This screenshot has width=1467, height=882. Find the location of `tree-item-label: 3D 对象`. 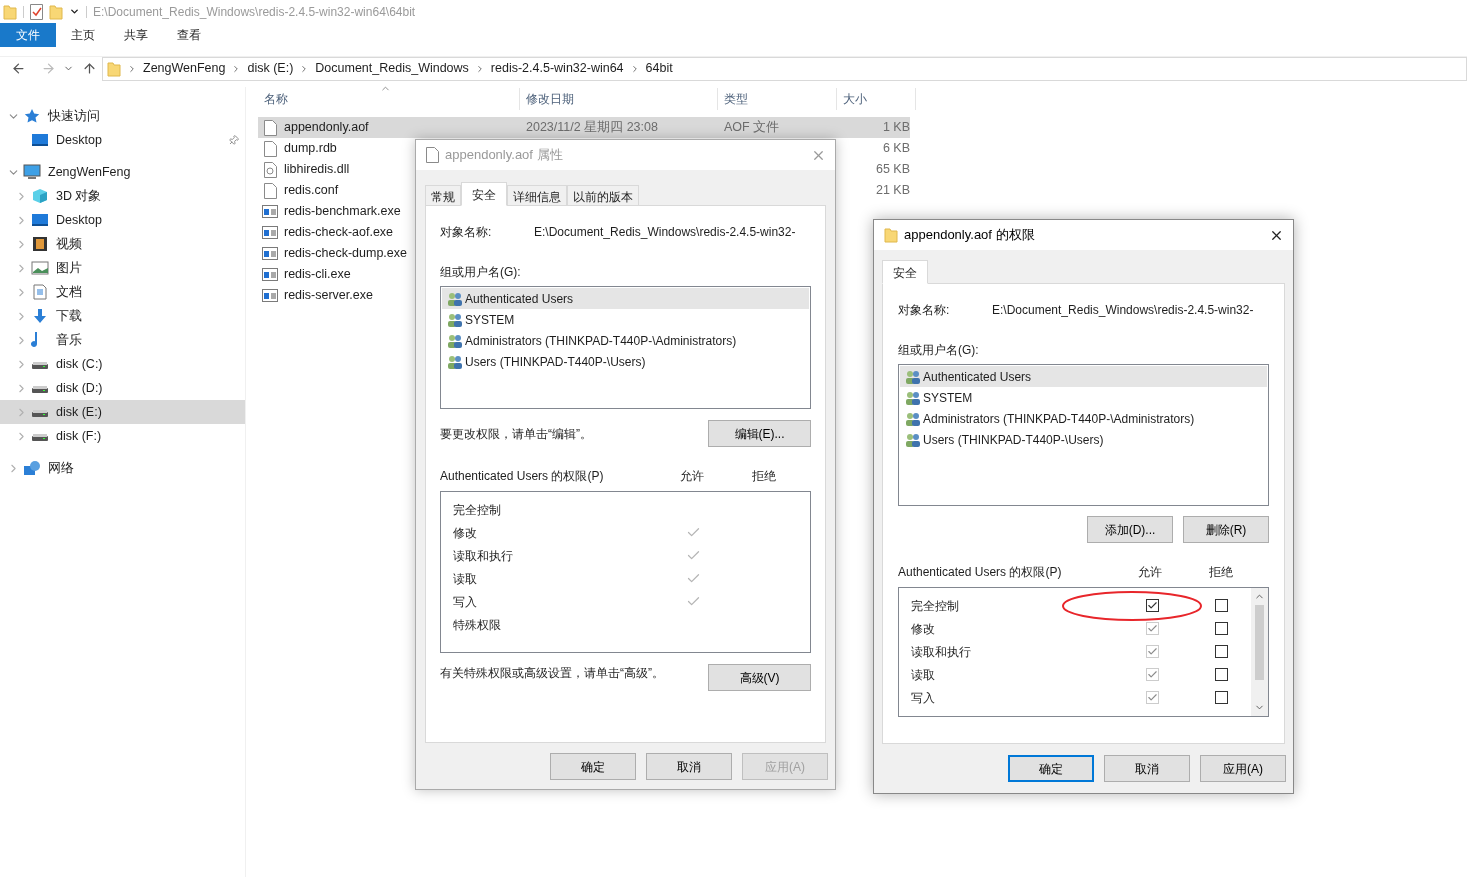

tree-item-label: 3D 对象 is located at coordinates (79, 196).